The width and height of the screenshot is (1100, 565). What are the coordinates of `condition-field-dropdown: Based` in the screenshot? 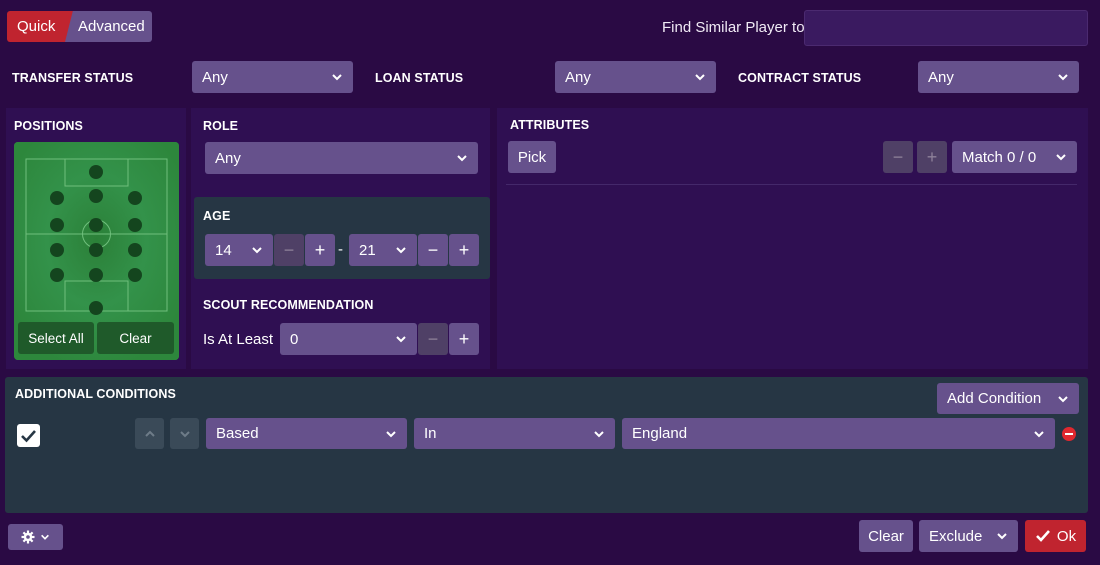 It's located at (306, 433).